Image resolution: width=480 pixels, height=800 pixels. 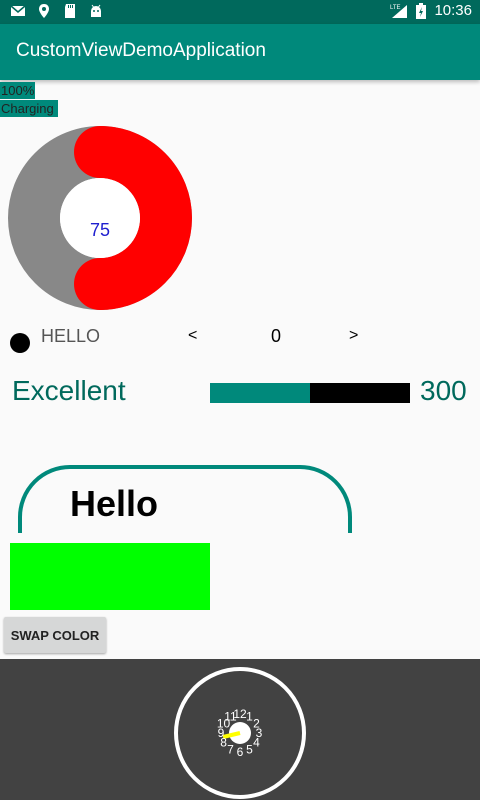 What do you see at coordinates (353, 336) in the screenshot?
I see `increment-button: >` at bounding box center [353, 336].